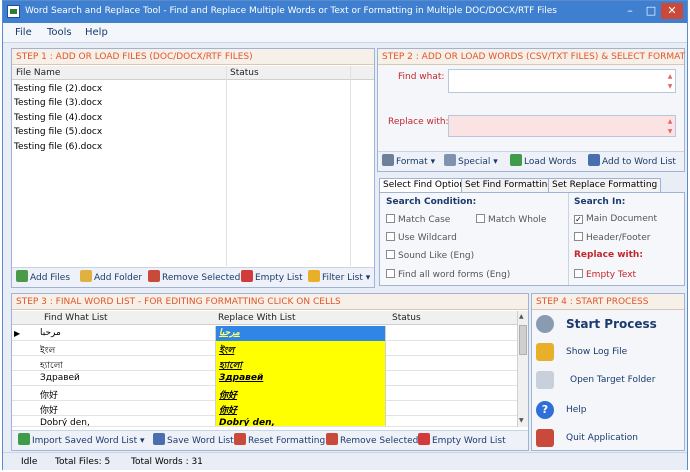  What do you see at coordinates (522, 369) in the screenshot?
I see `word-list-scrollbar: ▲ ▼` at bounding box center [522, 369].